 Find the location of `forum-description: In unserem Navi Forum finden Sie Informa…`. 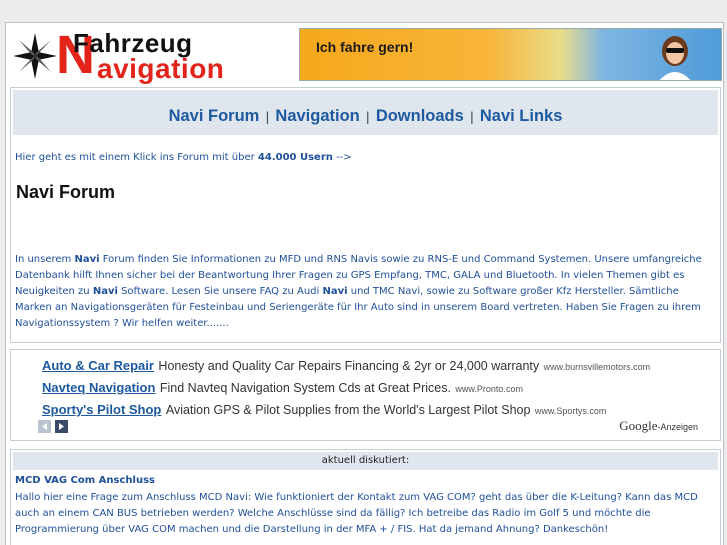

forum-description: In unserem Navi Forum finden Sie Informa… is located at coordinates (365, 292).